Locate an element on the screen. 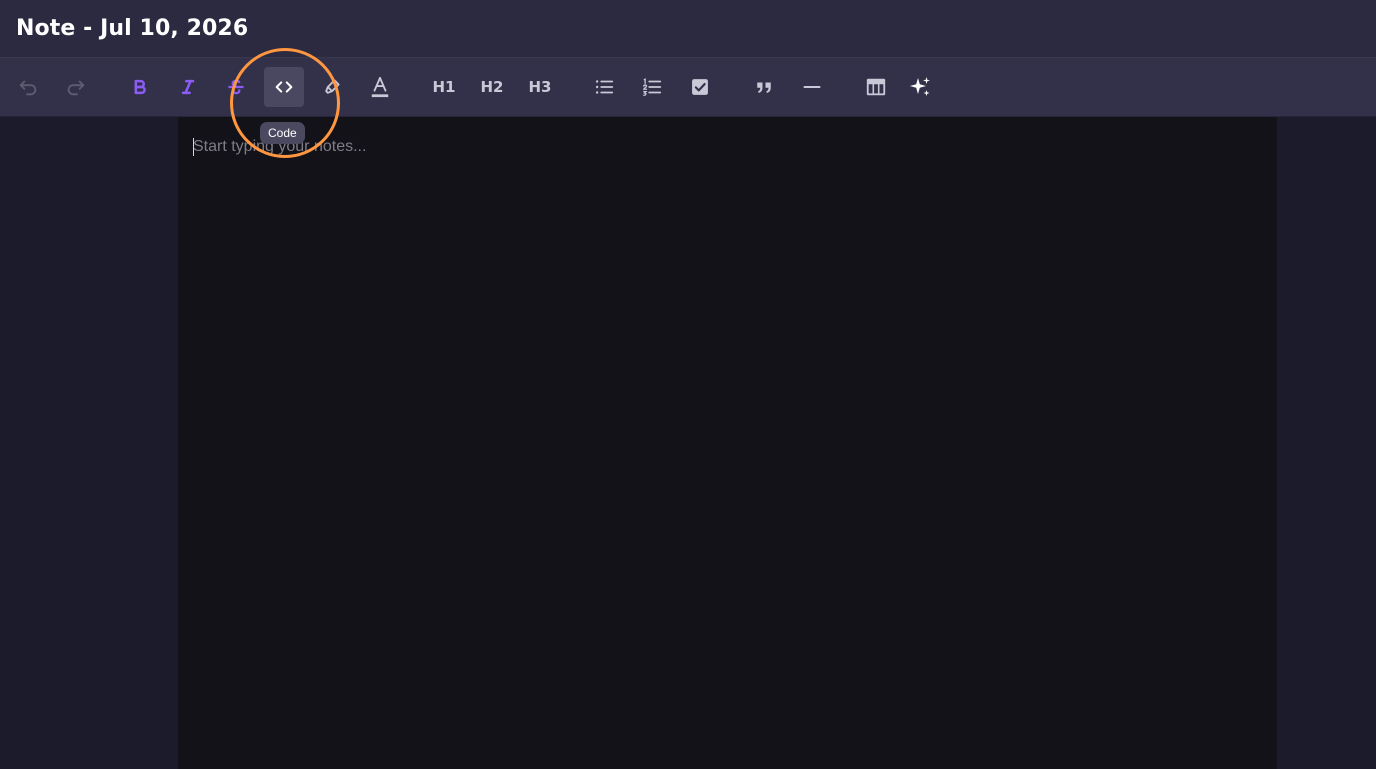 Image resolution: width=1376 pixels, height=769 pixels. bold-icon is located at coordinates (140, 87).